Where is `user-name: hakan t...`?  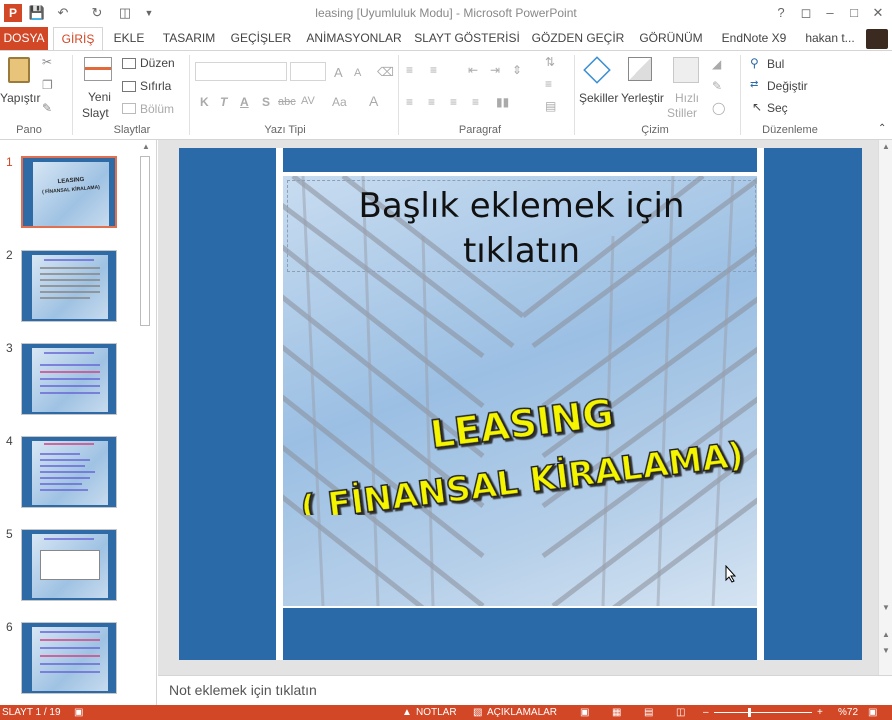 user-name: hakan t... is located at coordinates (830, 38).